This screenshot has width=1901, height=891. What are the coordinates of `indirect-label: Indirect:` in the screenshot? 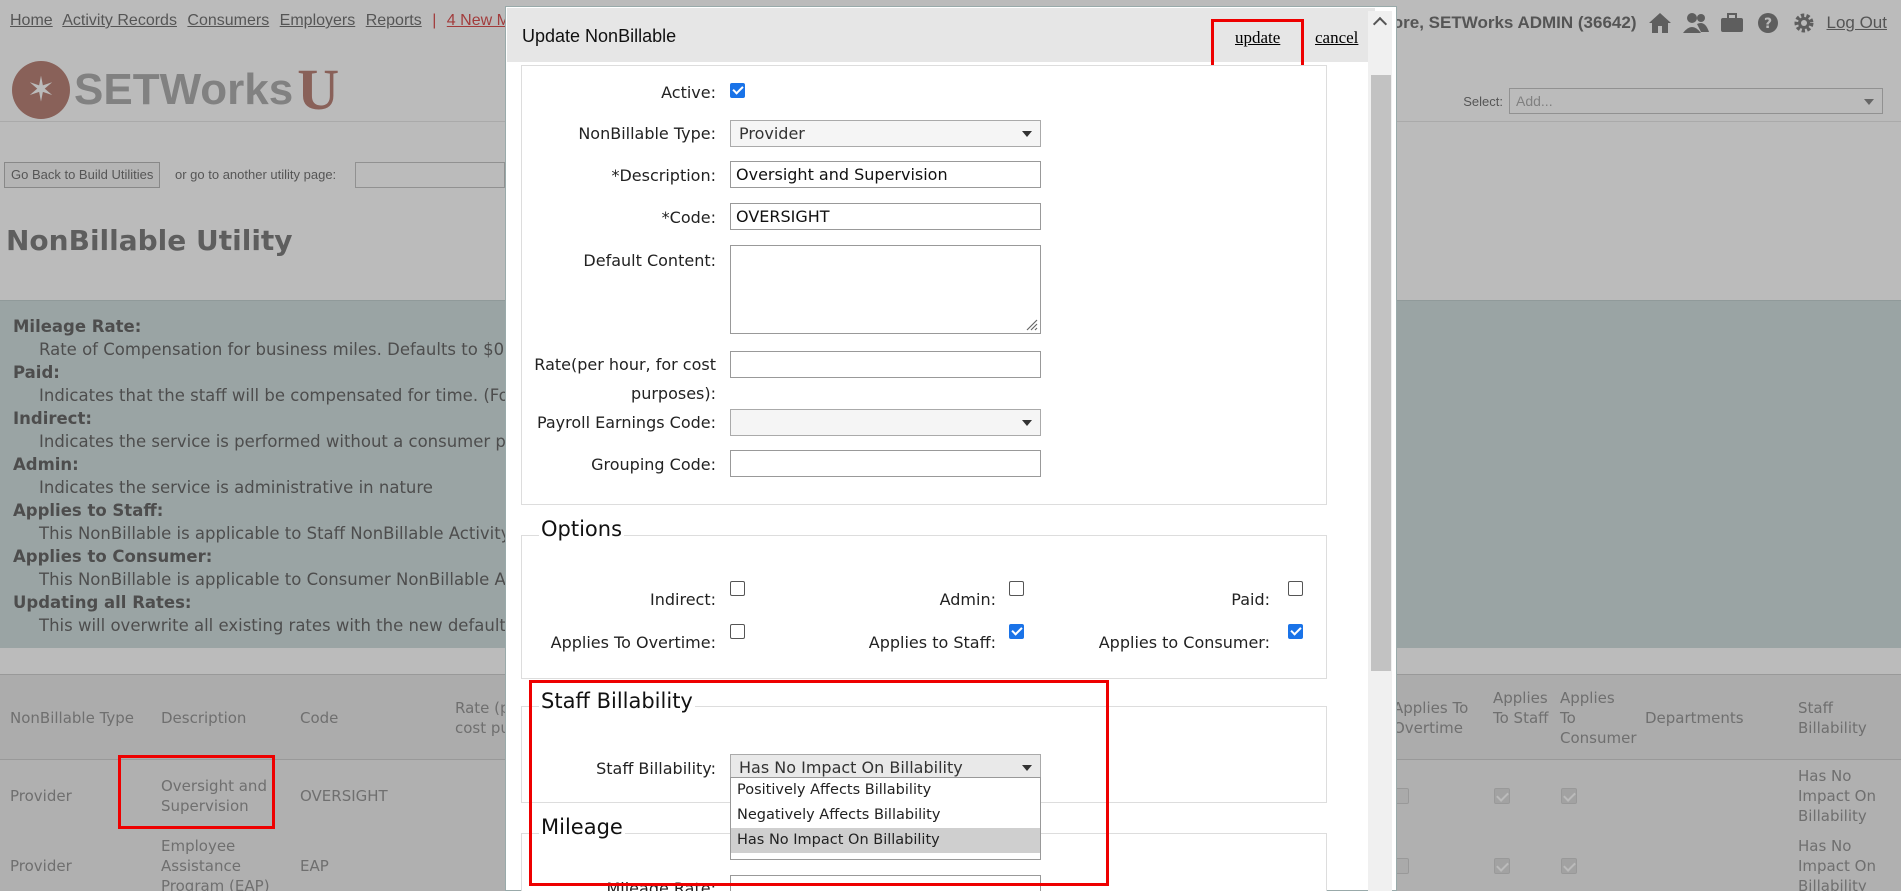 It's located at (683, 599).